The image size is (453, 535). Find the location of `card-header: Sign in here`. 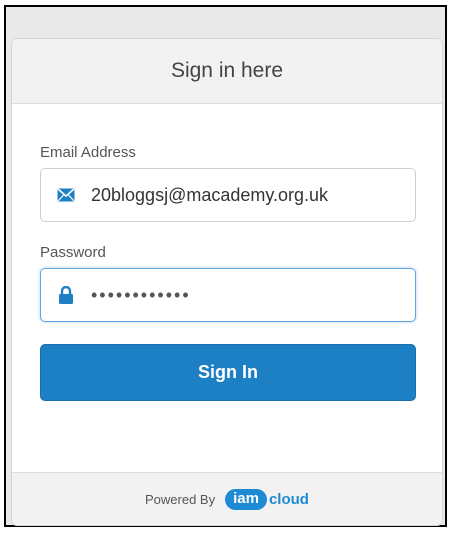

card-header: Sign in here is located at coordinates (227, 71).